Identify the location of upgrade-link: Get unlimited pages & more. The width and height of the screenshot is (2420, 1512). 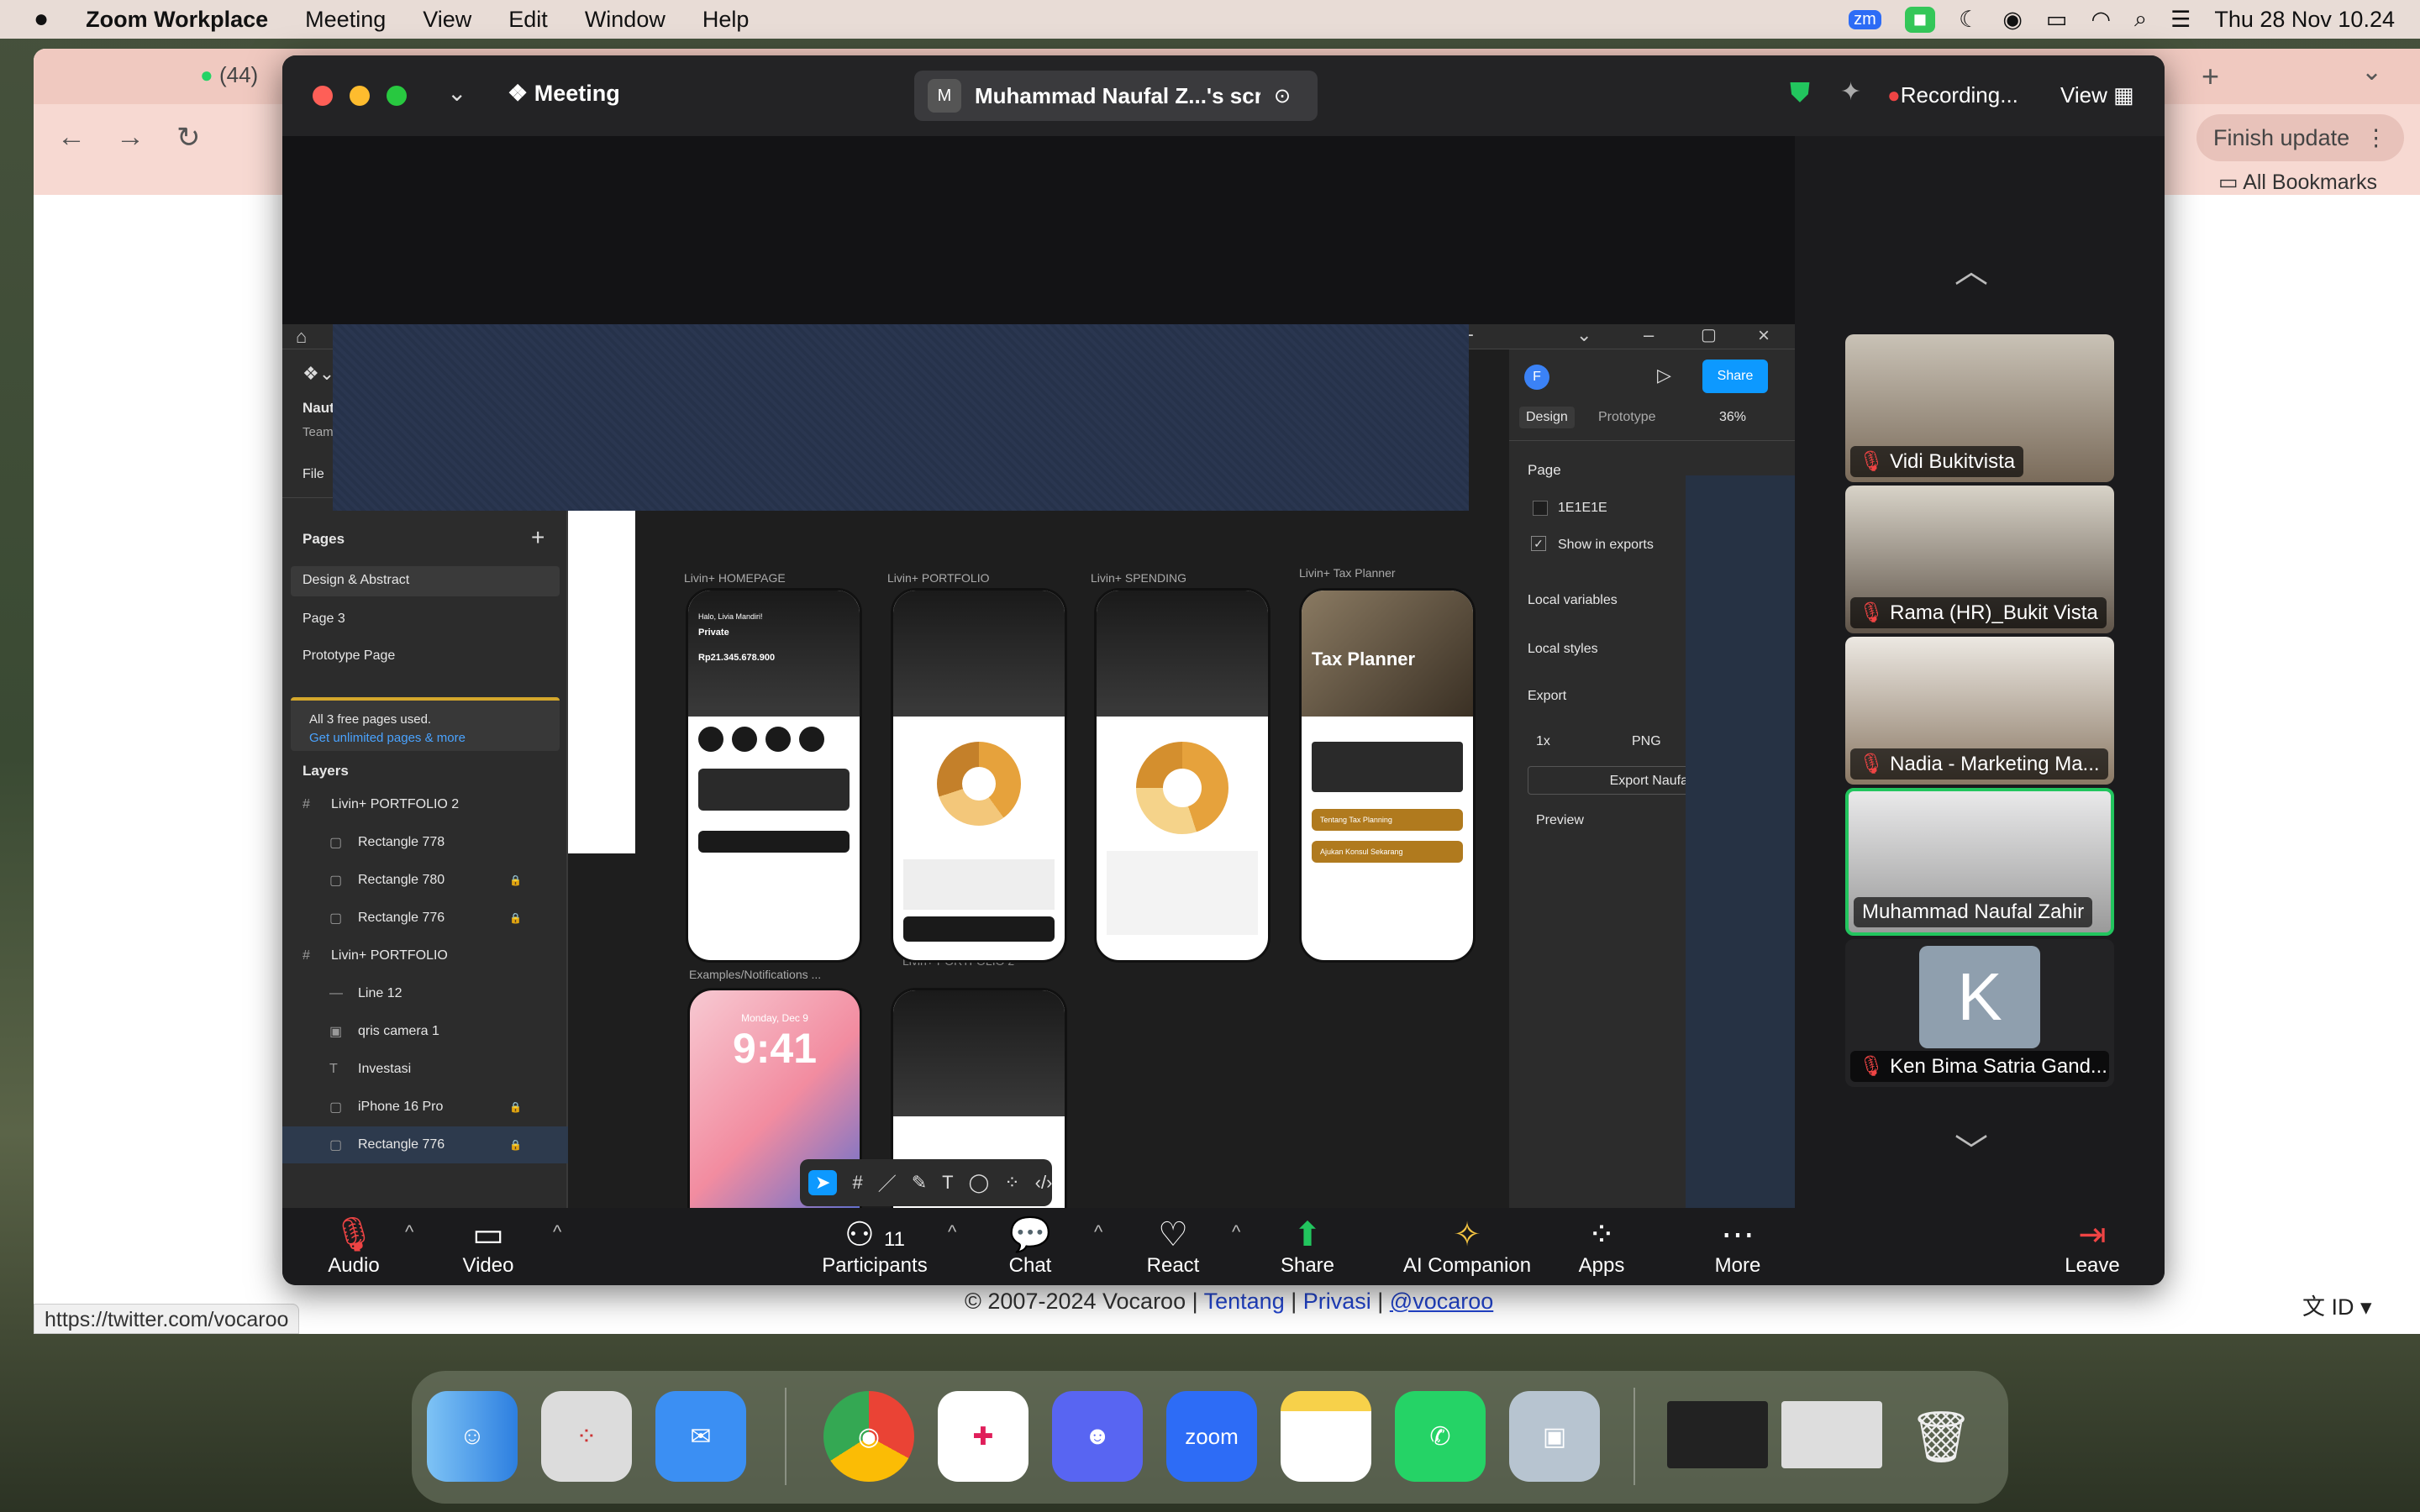
(387, 738).